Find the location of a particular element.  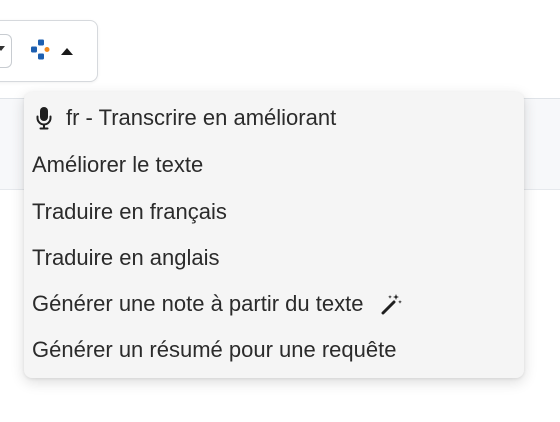

ai-assistant-button is located at coordinates (53, 50).